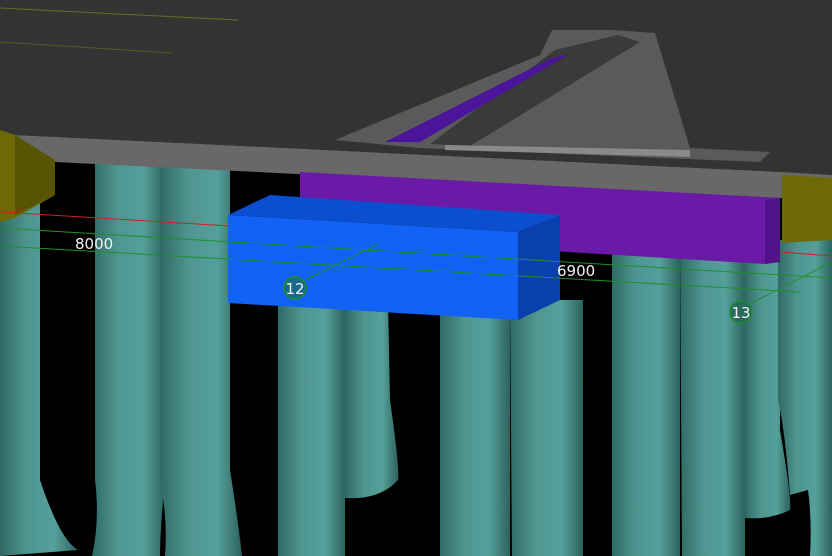  Describe the element at coordinates (807, 209) in the screenshot. I see `column-right` at that location.